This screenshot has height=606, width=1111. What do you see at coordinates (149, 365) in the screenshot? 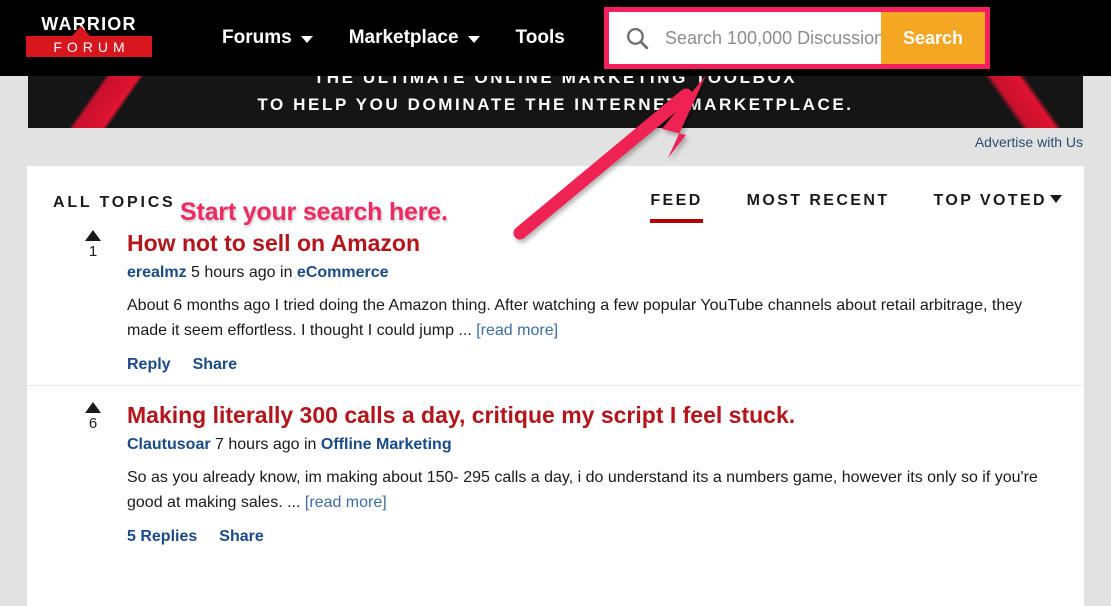
I see `reply-button: Reply` at bounding box center [149, 365].